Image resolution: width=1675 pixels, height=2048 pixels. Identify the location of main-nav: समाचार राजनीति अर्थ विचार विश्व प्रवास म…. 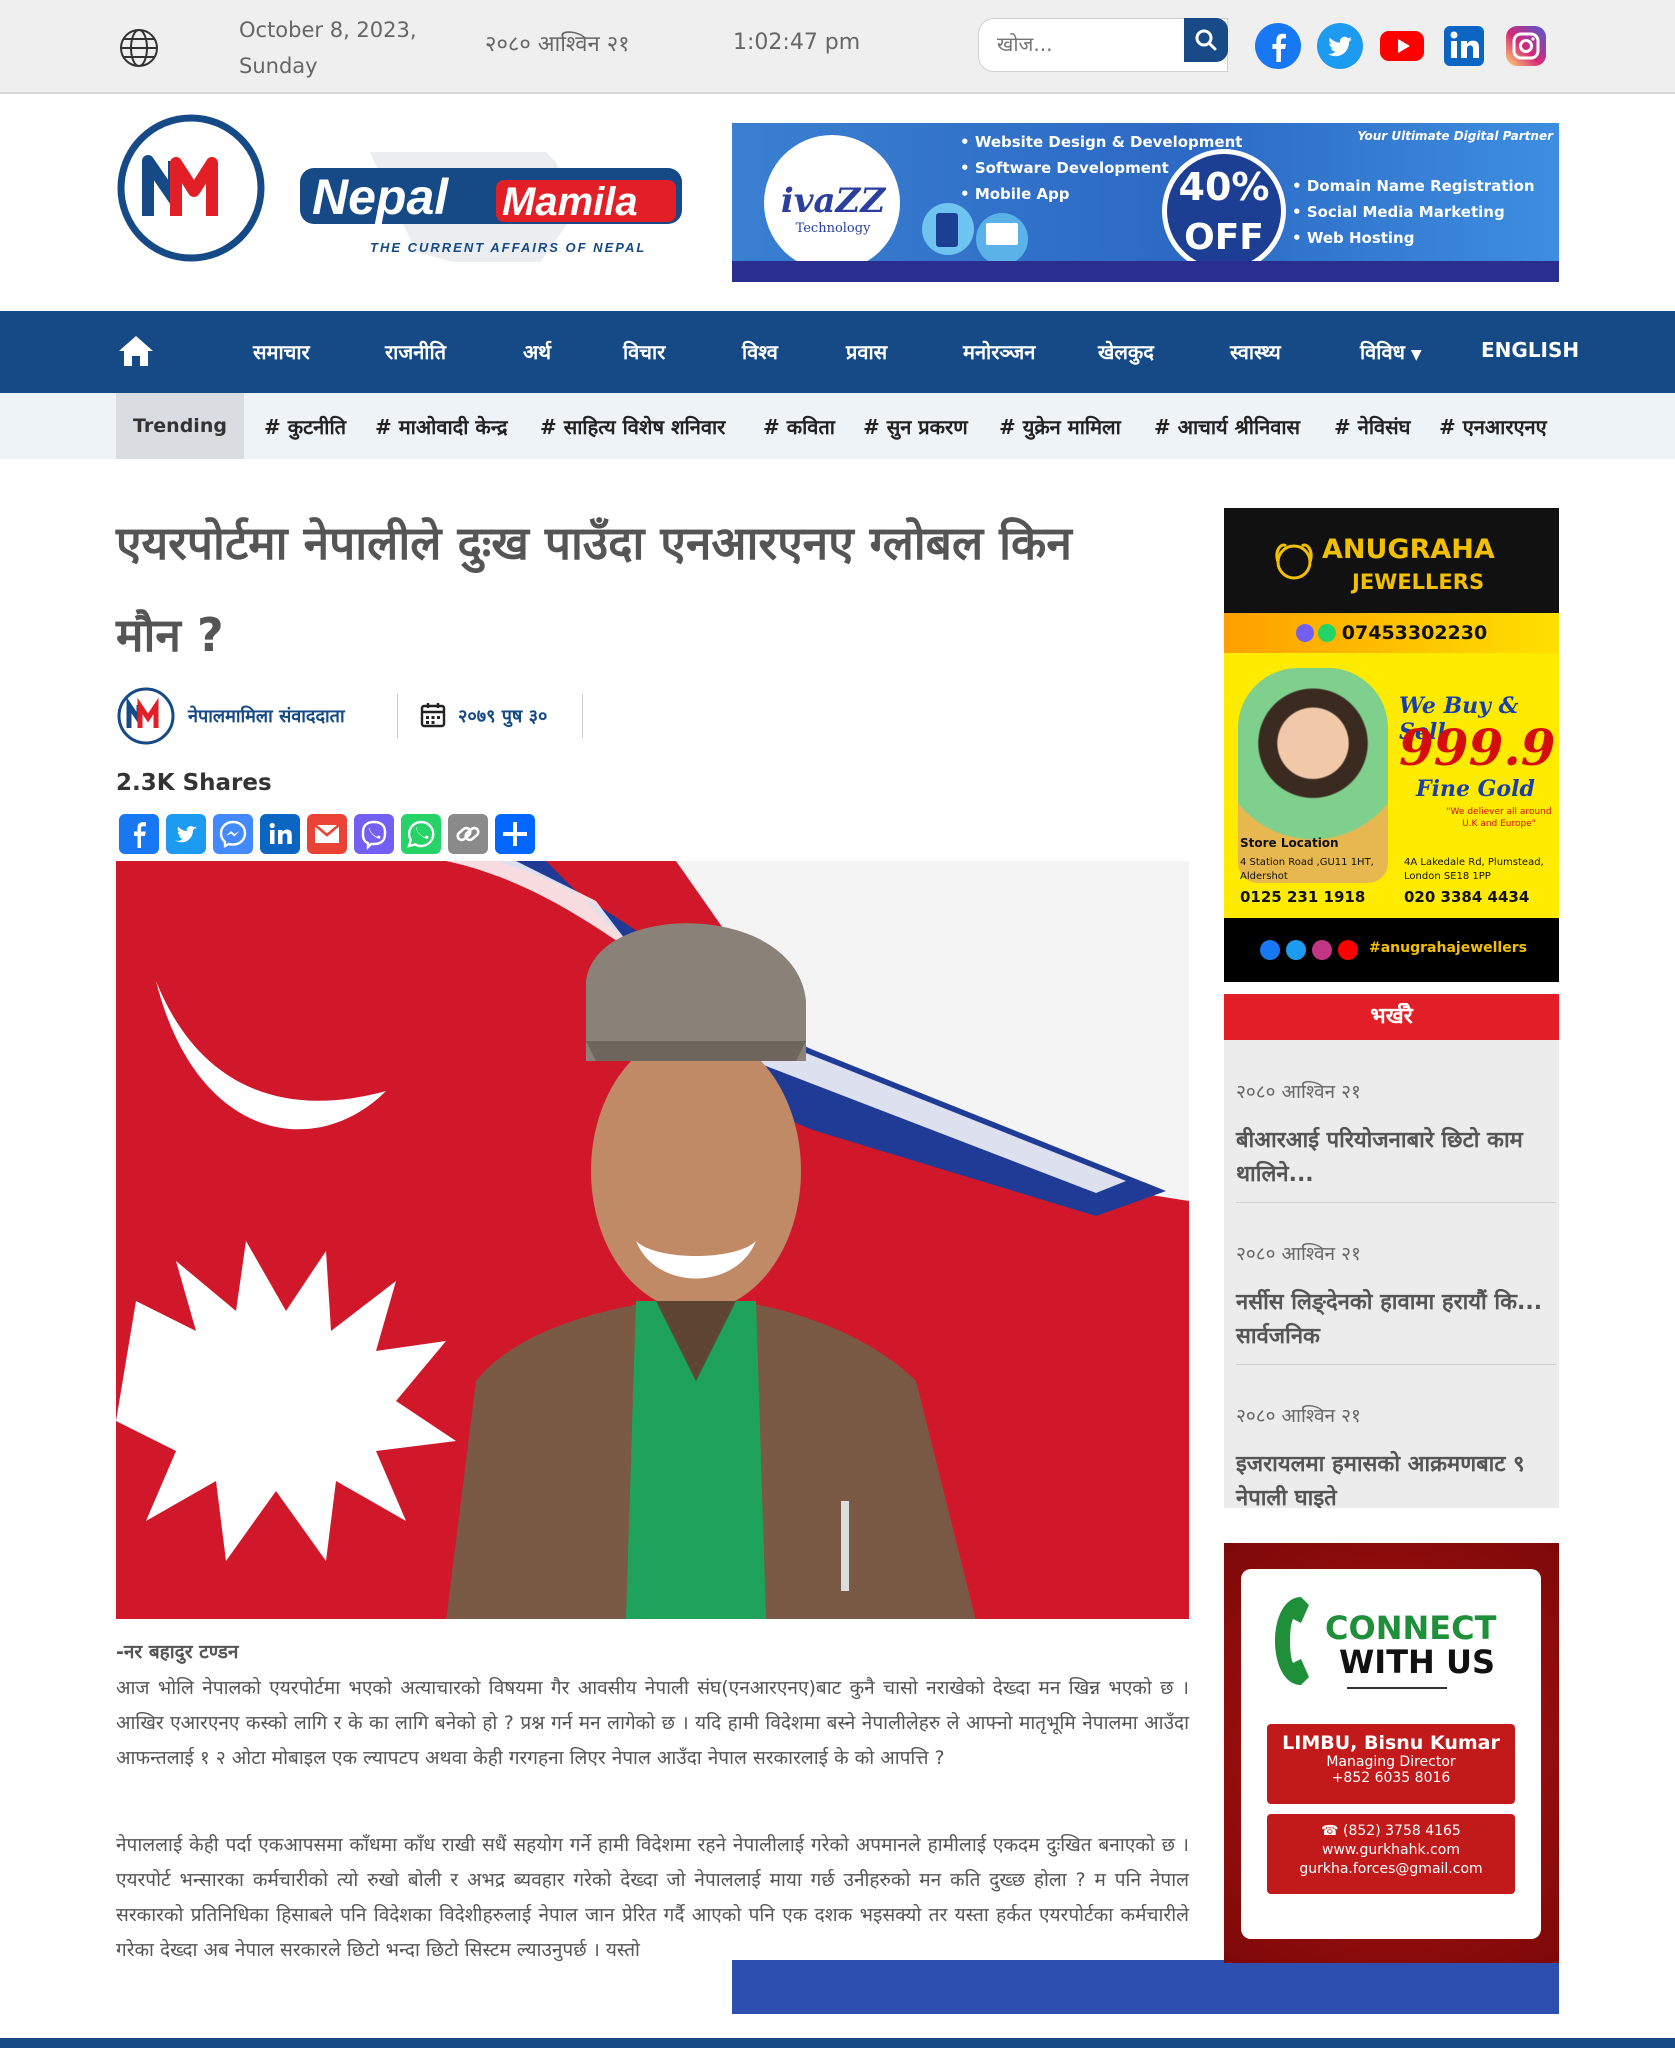
(837, 352).